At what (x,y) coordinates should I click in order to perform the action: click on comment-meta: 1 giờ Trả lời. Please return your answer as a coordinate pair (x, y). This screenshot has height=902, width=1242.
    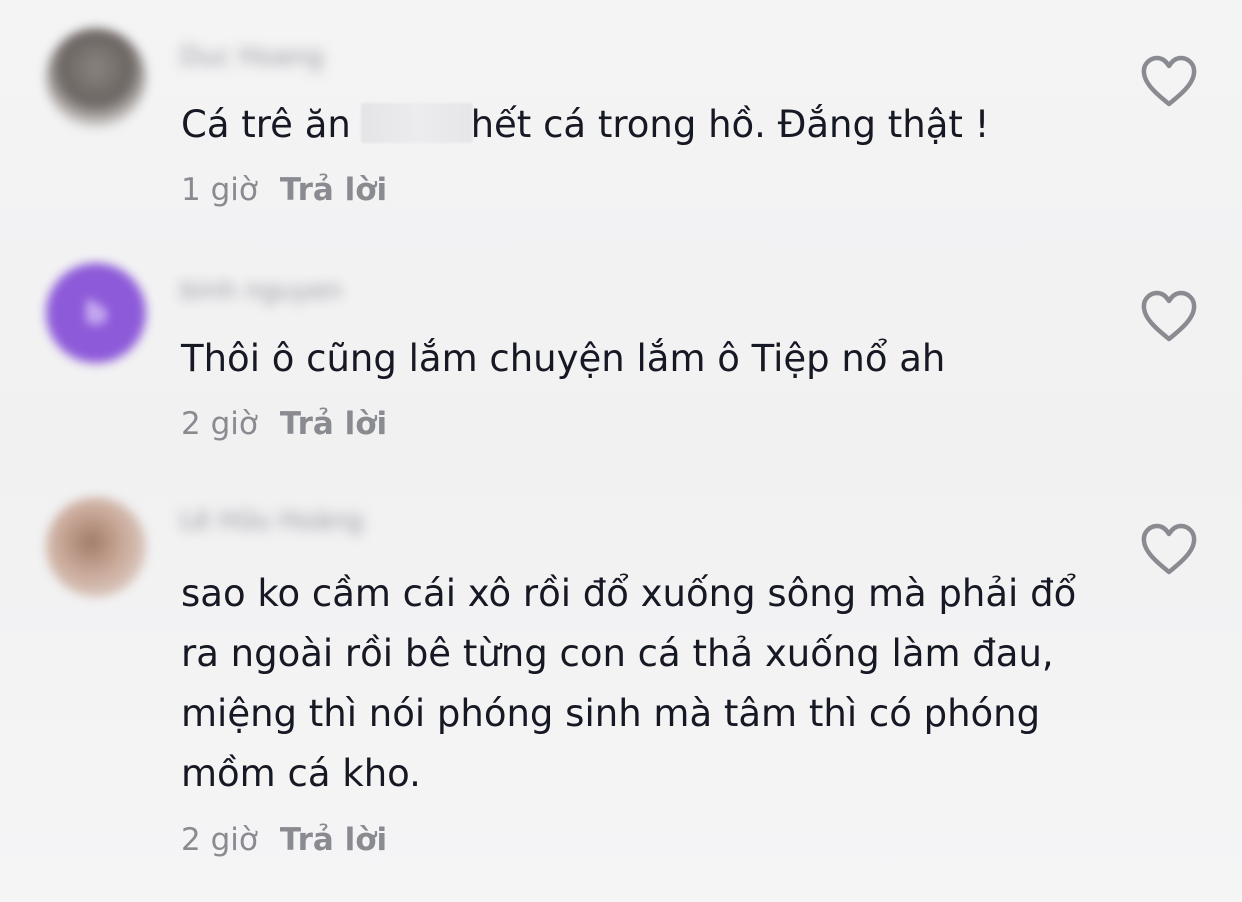
    Looking at the image, I should click on (284, 190).